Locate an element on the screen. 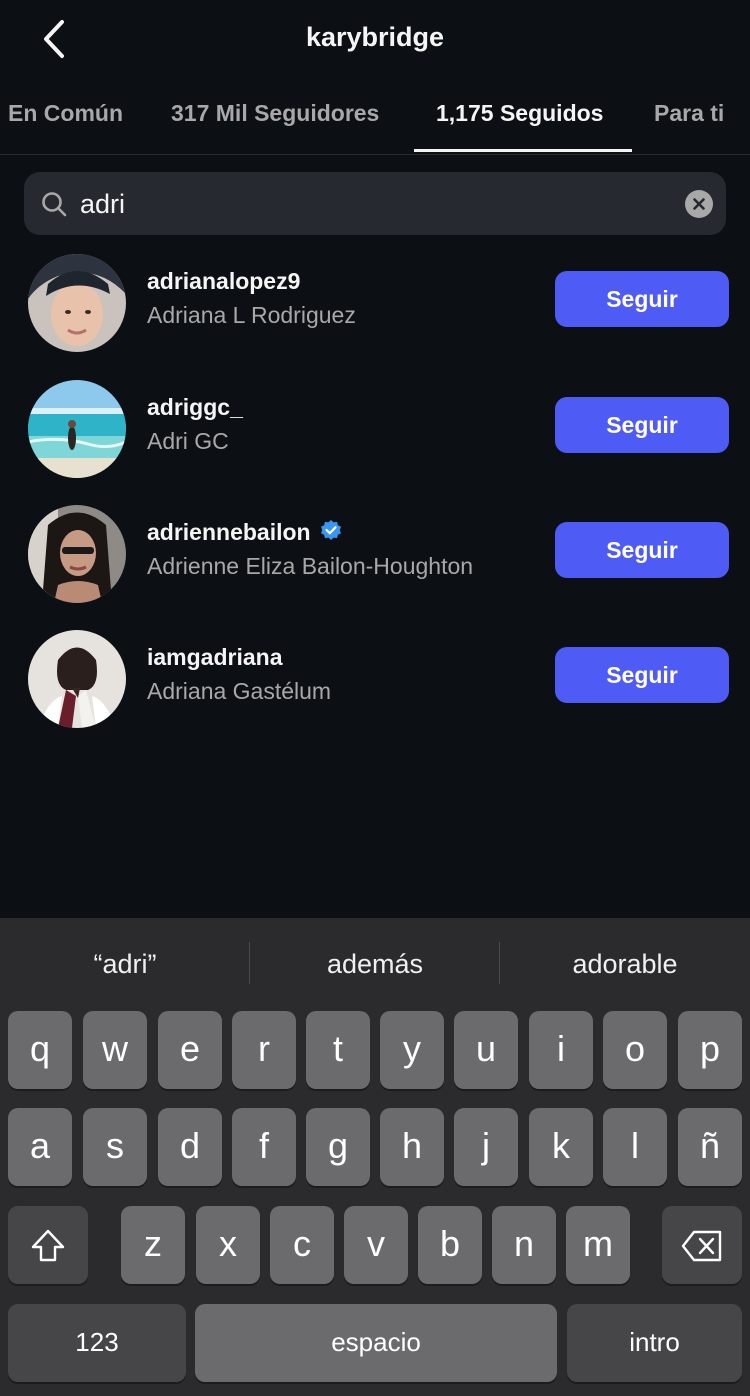 The width and height of the screenshot is (750, 1396). key-n: n is located at coordinates (524, 1245).